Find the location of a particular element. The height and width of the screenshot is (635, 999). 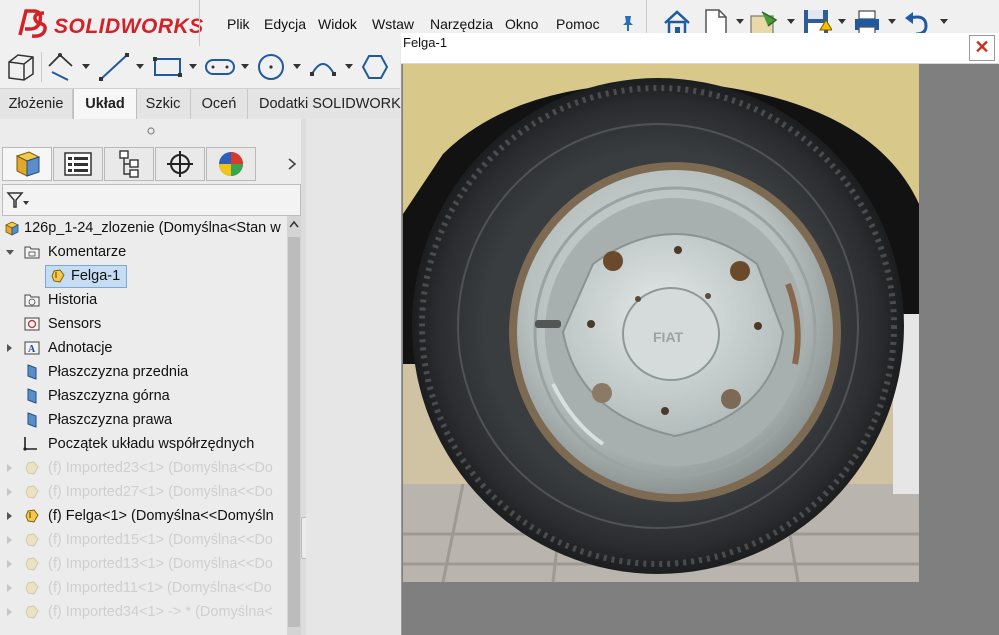

close-button: ✕ is located at coordinates (982, 48).